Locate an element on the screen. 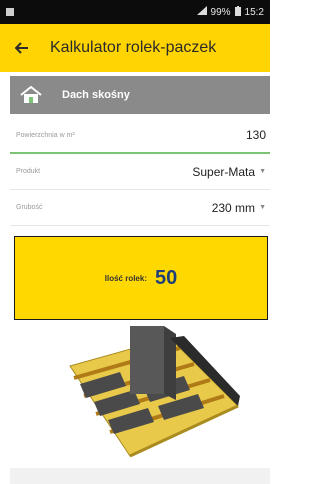 The image size is (320, 484). roof-type-label: Dach skośny is located at coordinates (96, 95).